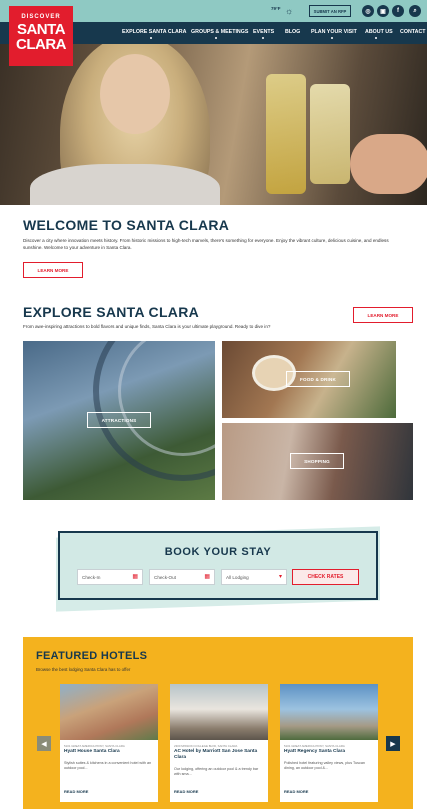 The width and height of the screenshot is (427, 809). What do you see at coordinates (110, 752) in the screenshot?
I see `hotel-name: Hyatt House Santa Clara` at bounding box center [110, 752].